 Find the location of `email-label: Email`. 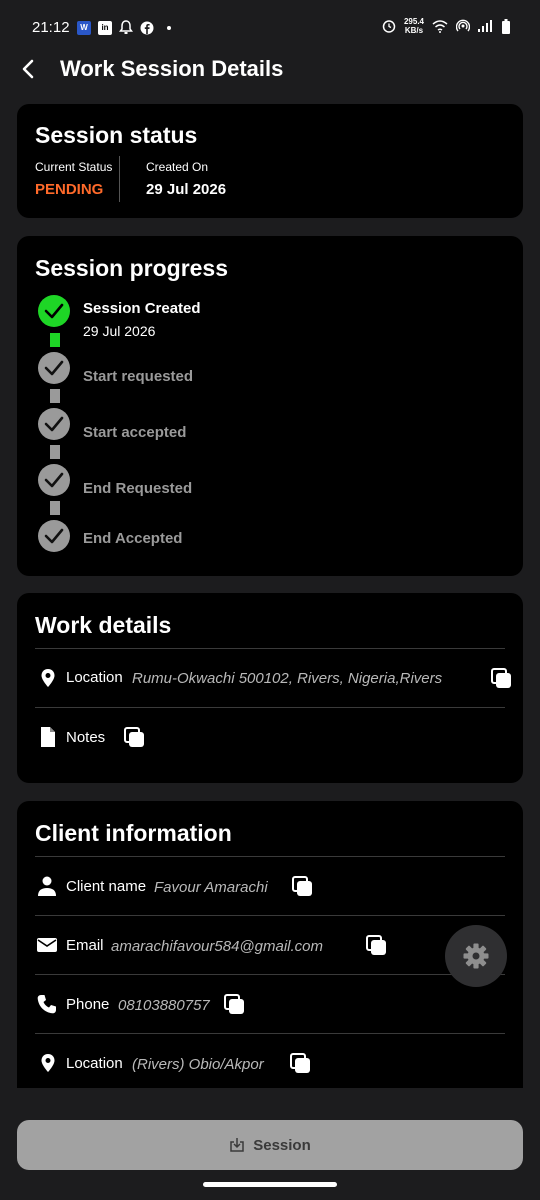

email-label: Email is located at coordinates (85, 945).